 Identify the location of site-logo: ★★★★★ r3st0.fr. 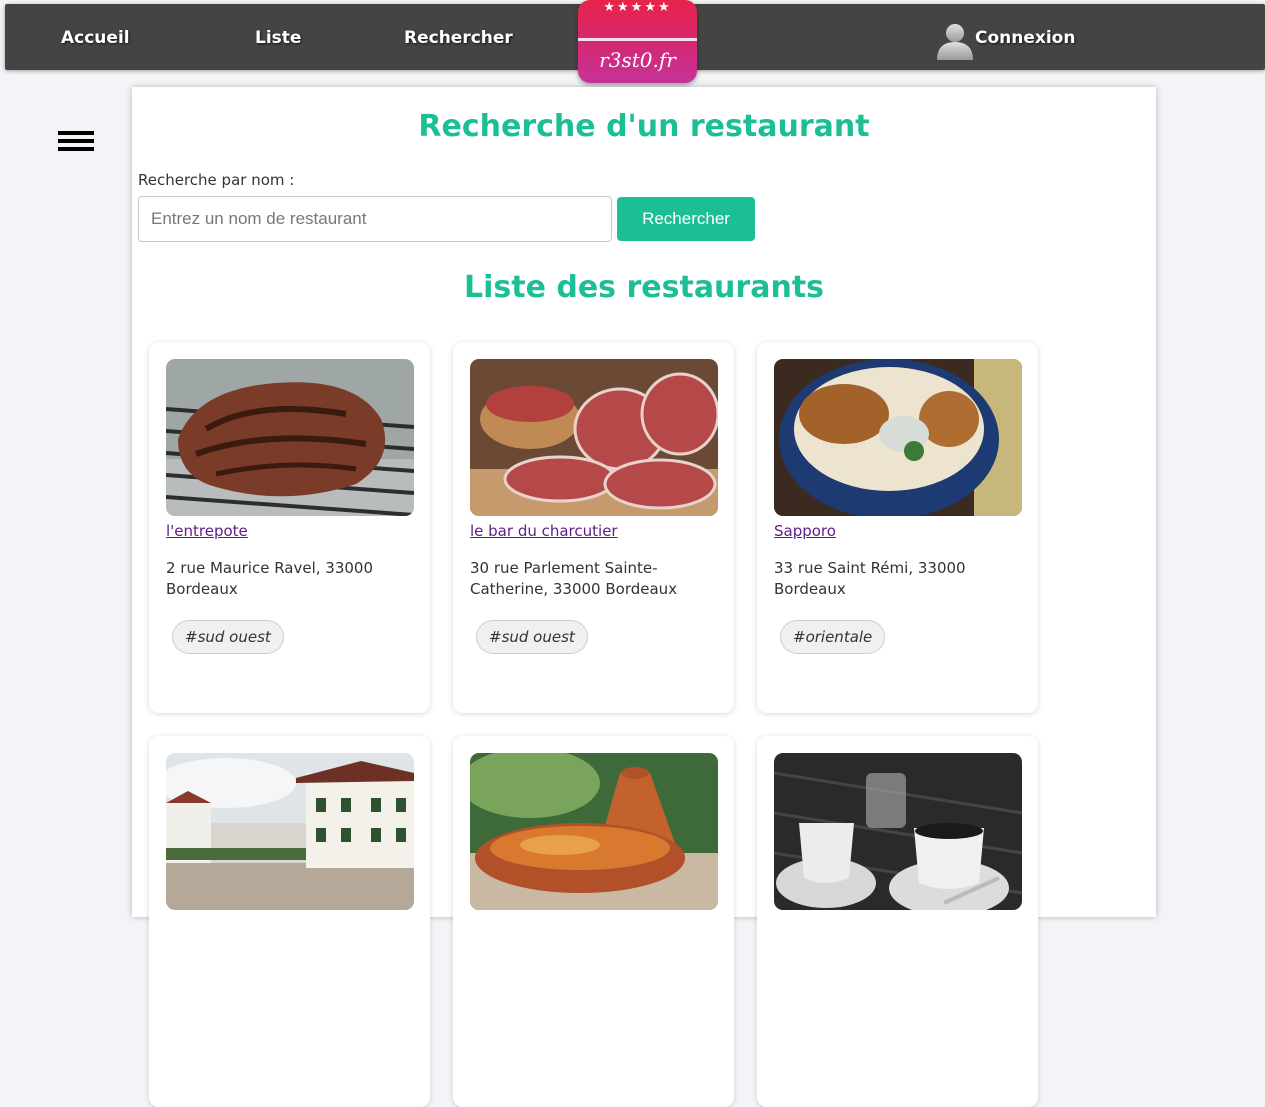
(637, 41).